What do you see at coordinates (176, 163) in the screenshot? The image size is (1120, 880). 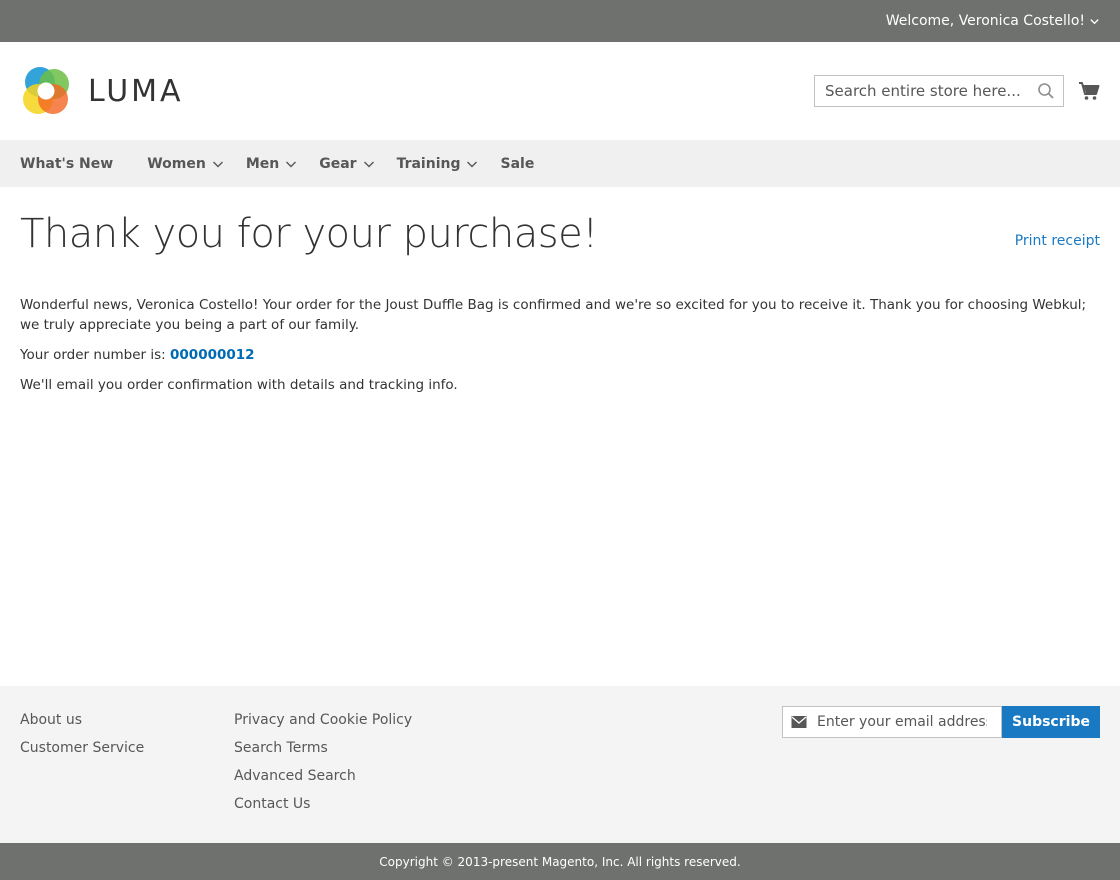 I see `nav-item-label: Women` at bounding box center [176, 163].